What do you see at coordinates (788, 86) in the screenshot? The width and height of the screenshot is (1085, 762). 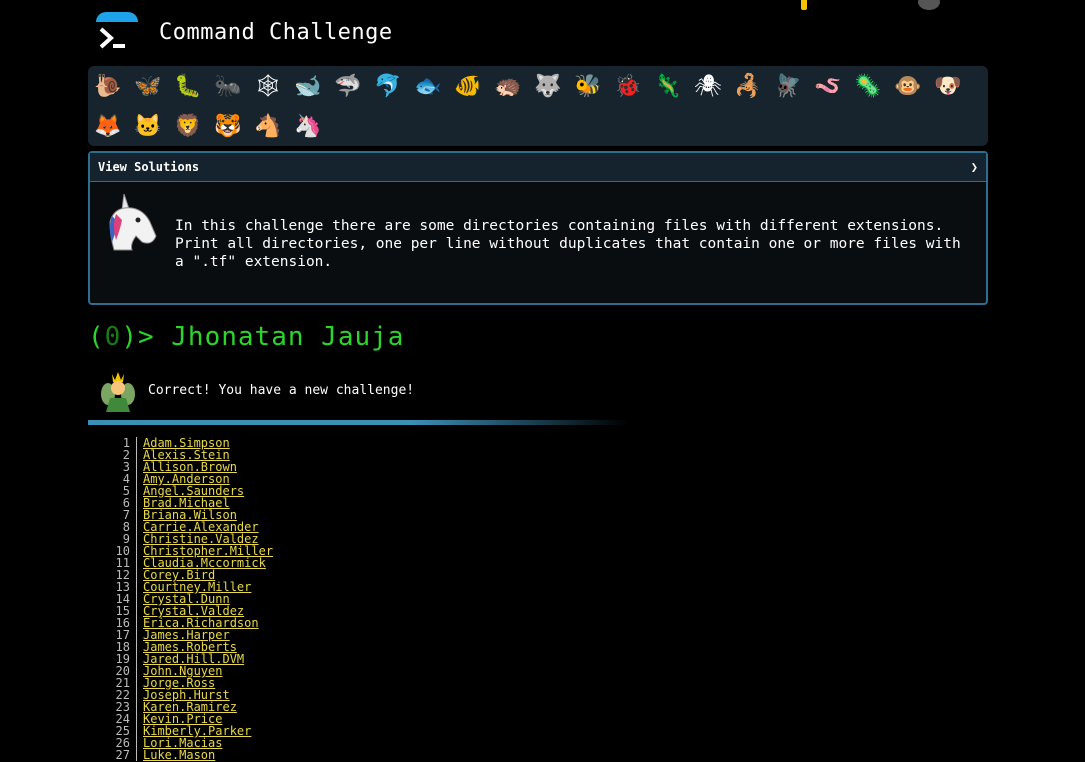 I see `fly-icon: 🪰` at bounding box center [788, 86].